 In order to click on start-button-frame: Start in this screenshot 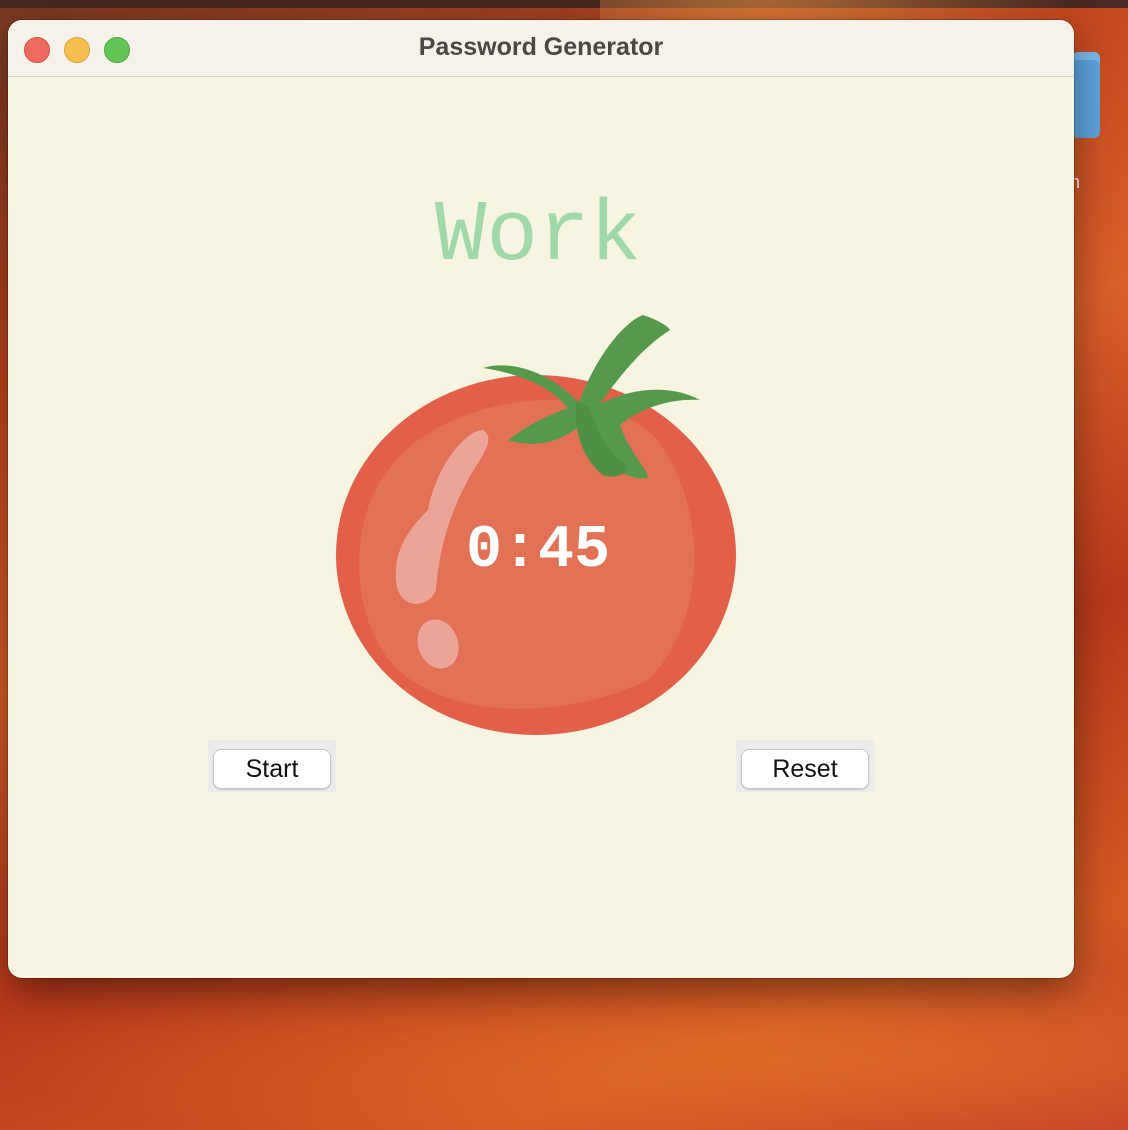, I will do `click(272, 766)`.